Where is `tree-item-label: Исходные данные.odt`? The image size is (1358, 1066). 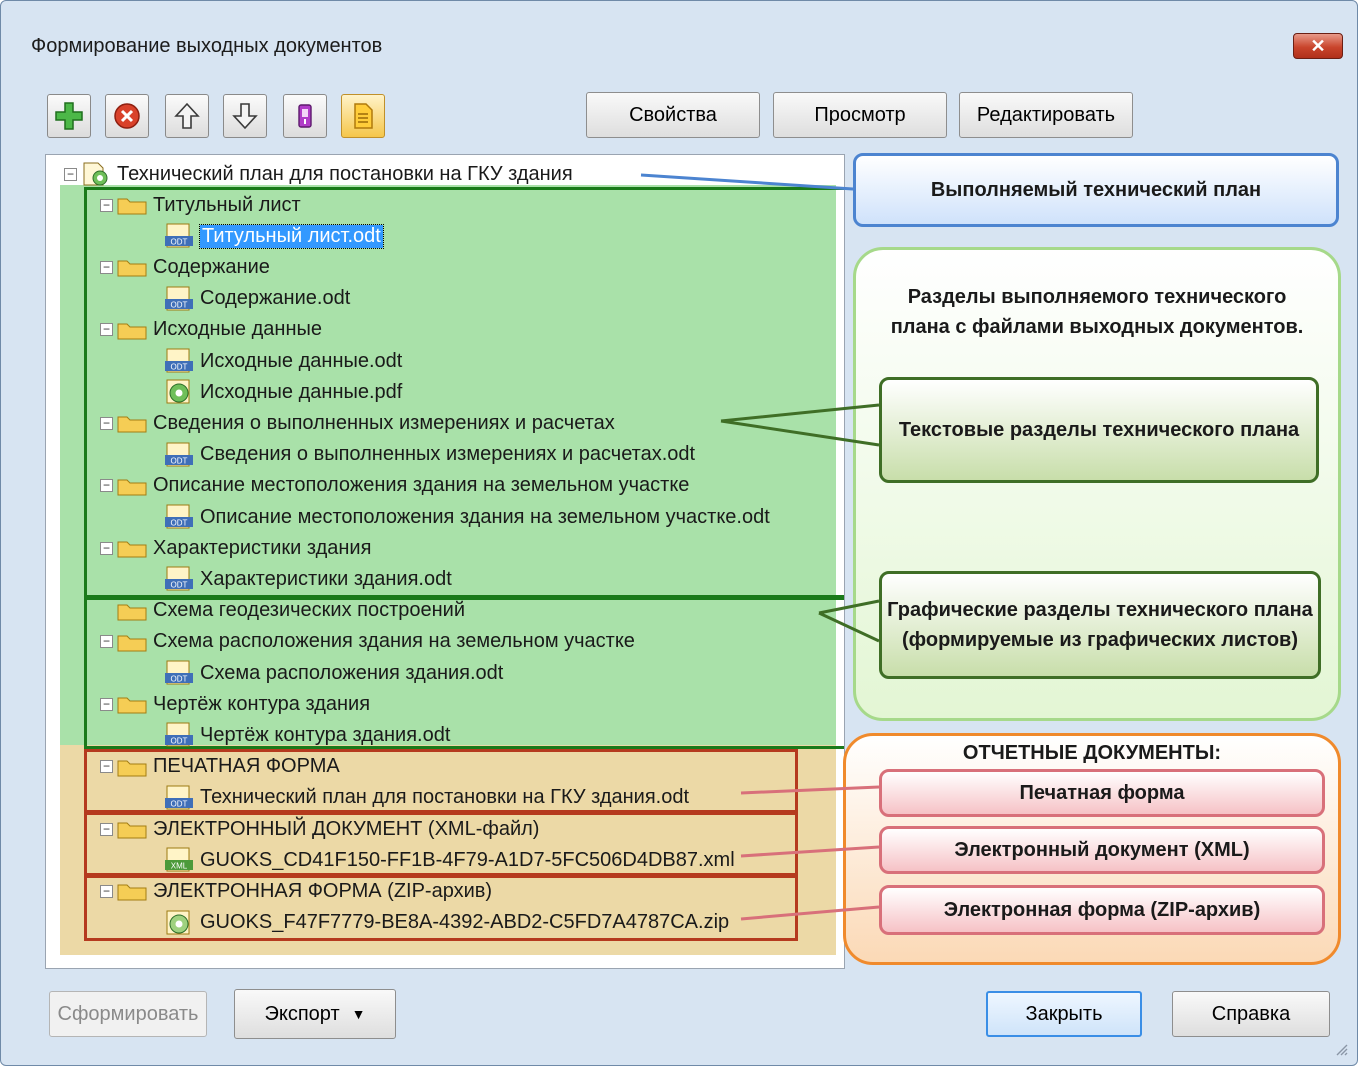 tree-item-label: Исходные данные.odt is located at coordinates (301, 360).